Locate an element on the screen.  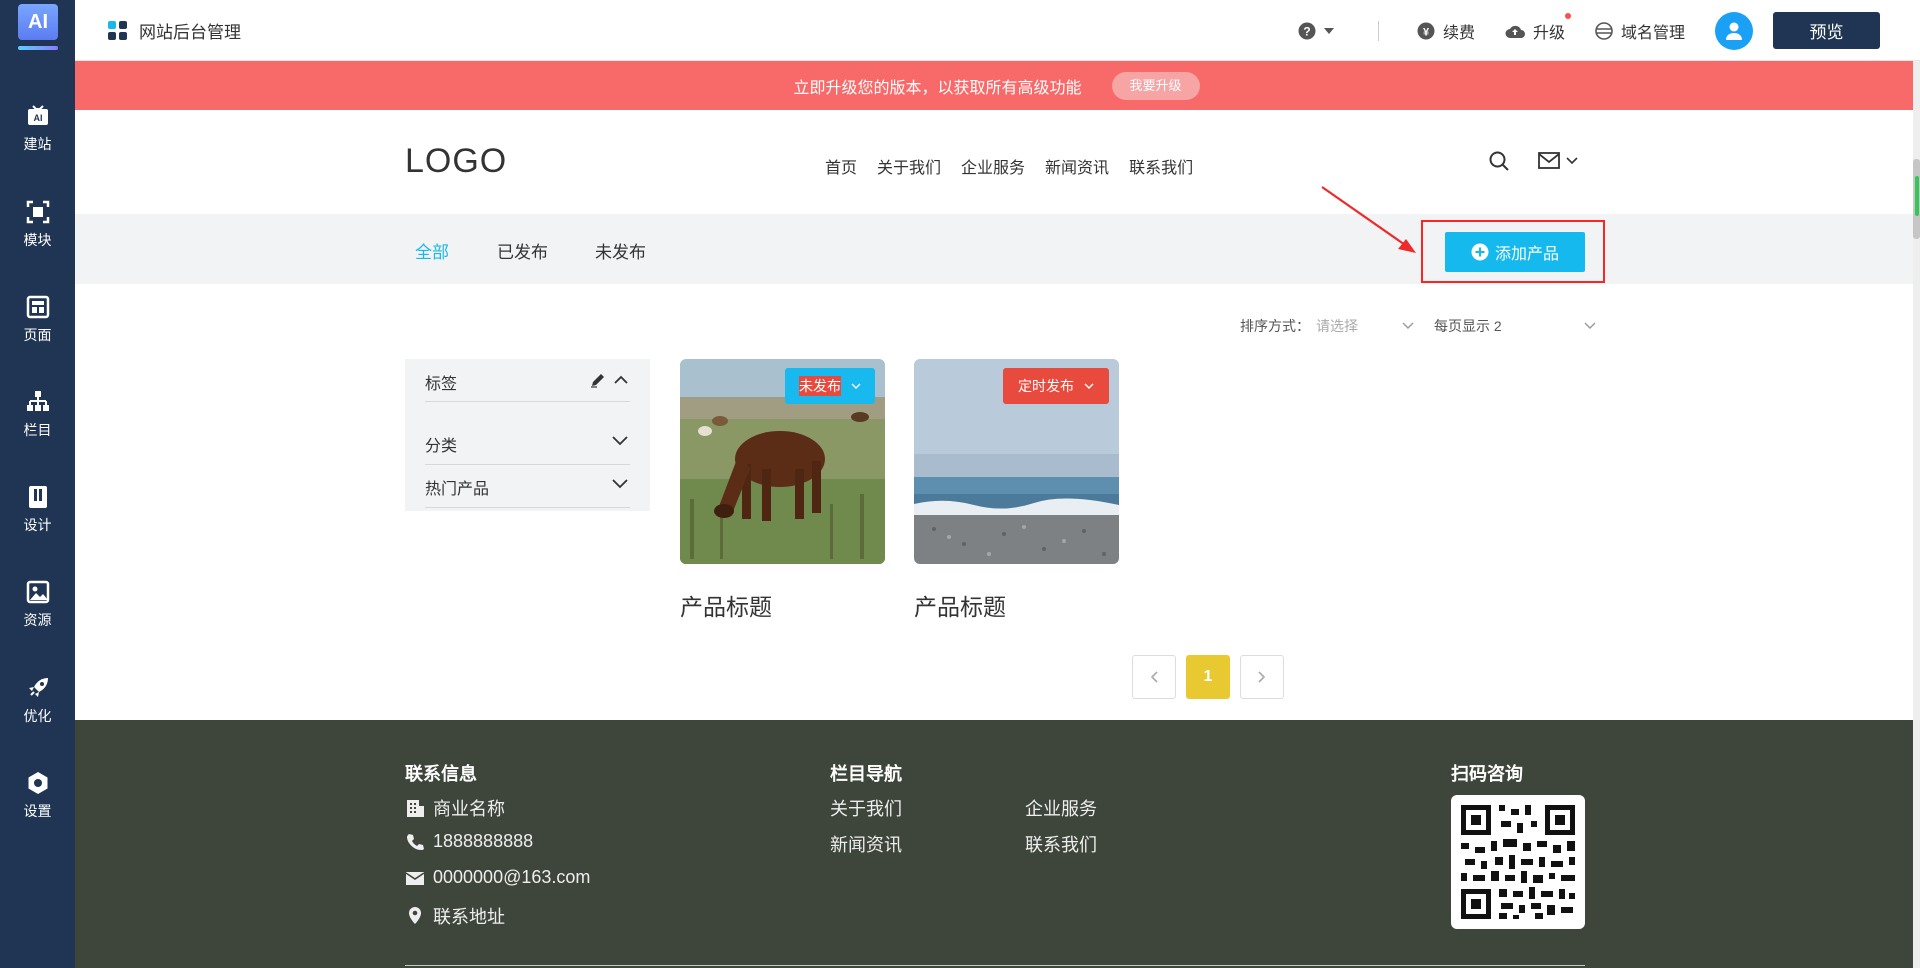
status-badge-label: 未发布 is located at coordinates (820, 386).